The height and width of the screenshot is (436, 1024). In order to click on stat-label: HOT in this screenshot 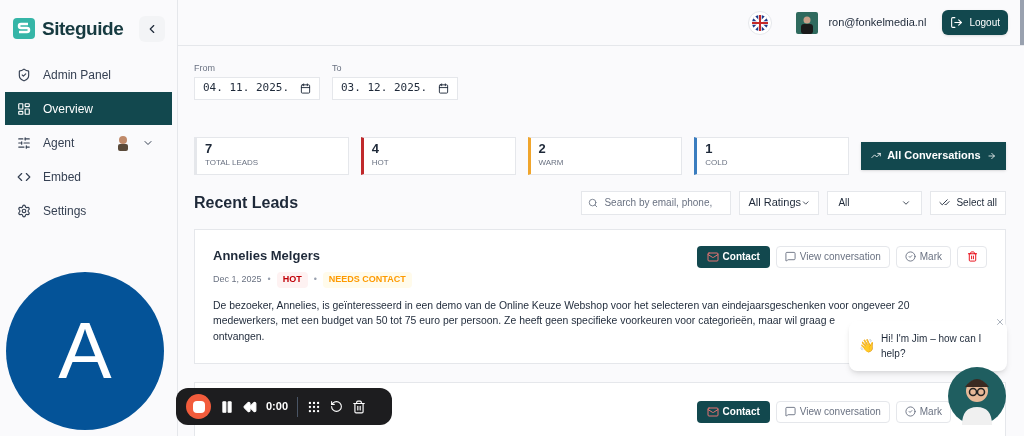, I will do `click(380, 163)`.